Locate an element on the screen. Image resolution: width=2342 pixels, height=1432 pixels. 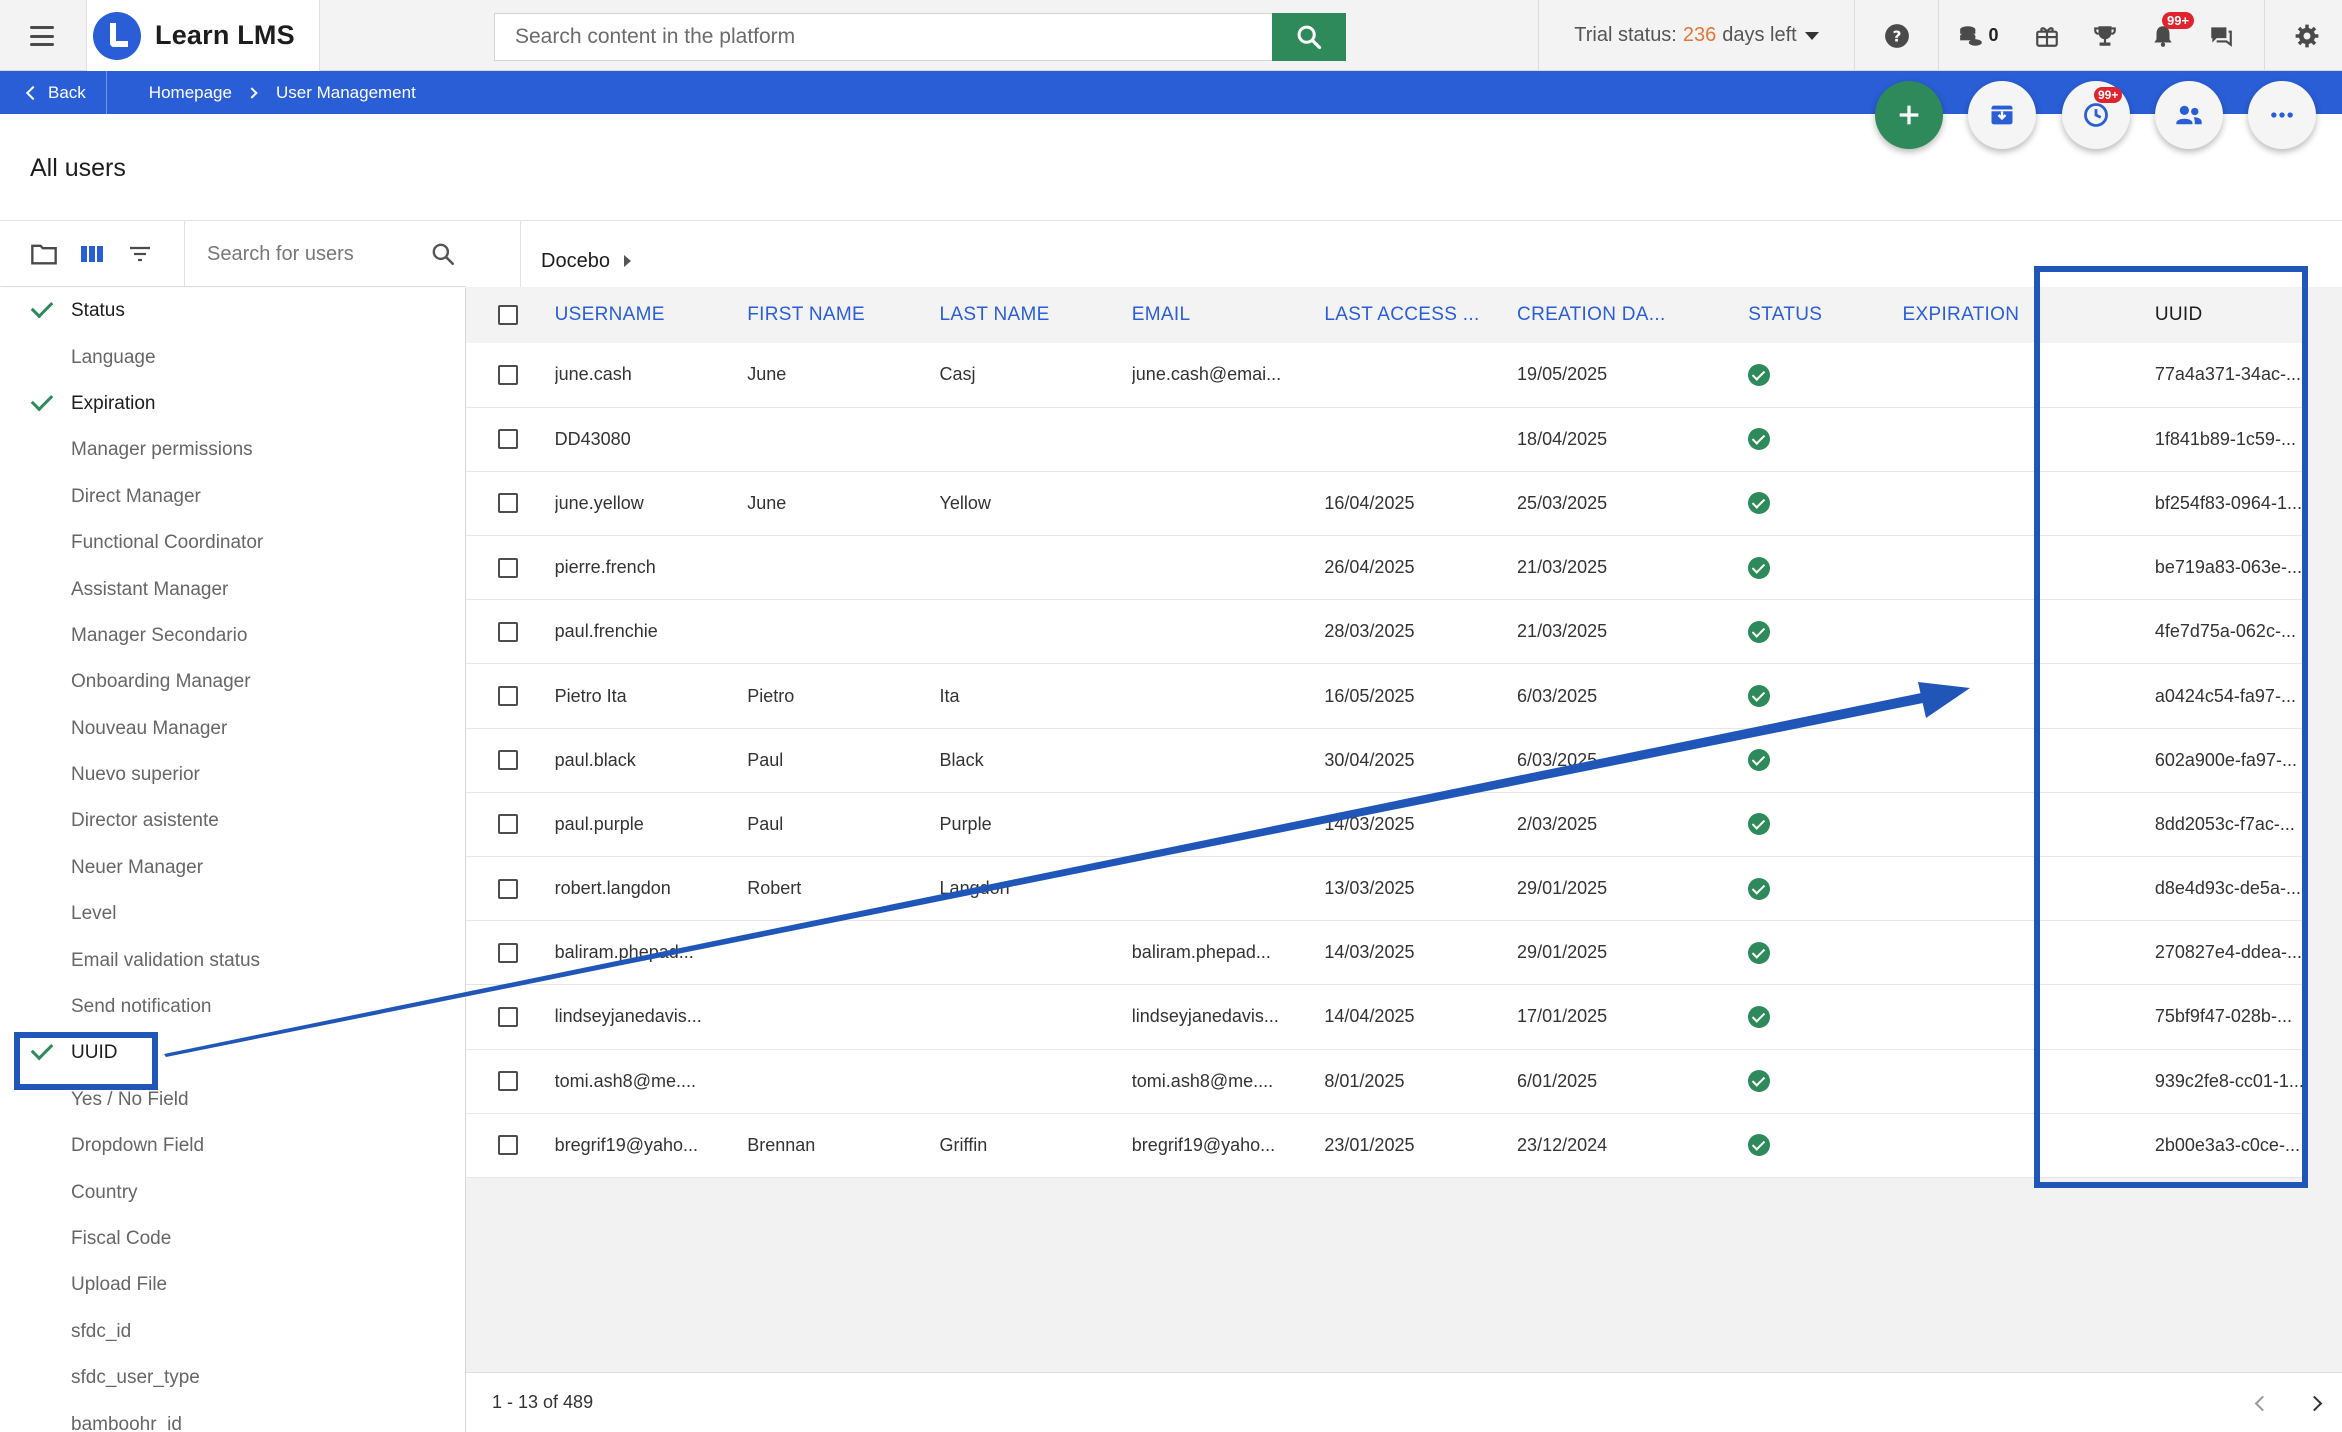
gift-button is located at coordinates (2047, 35).